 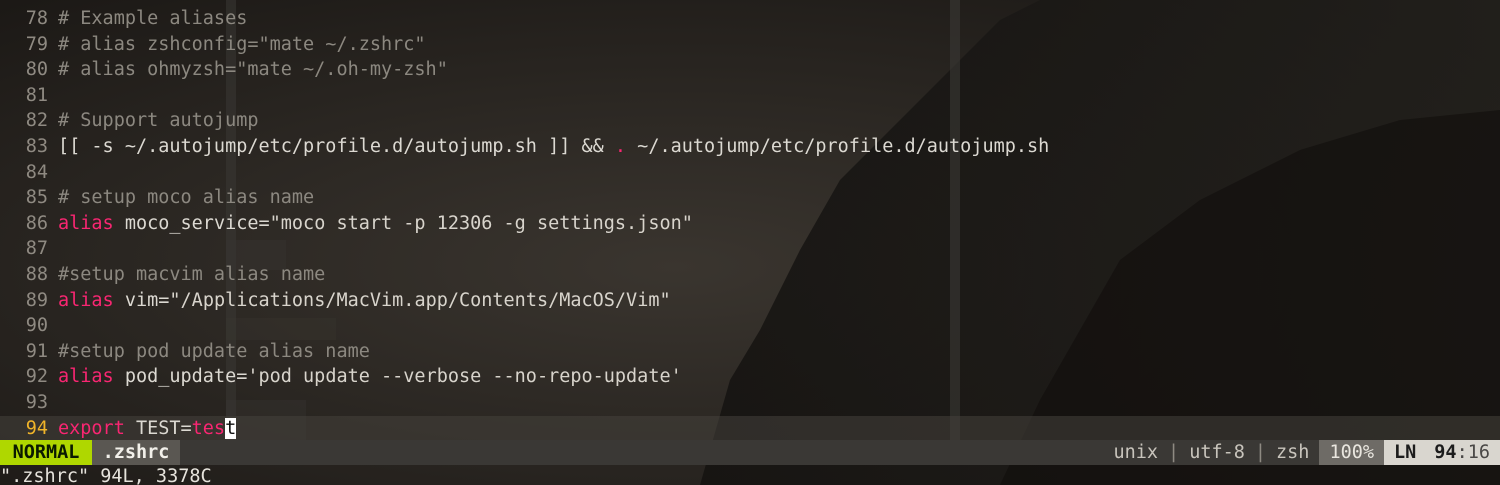 What do you see at coordinates (620, 146) in the screenshot?
I see `code-token: .` at bounding box center [620, 146].